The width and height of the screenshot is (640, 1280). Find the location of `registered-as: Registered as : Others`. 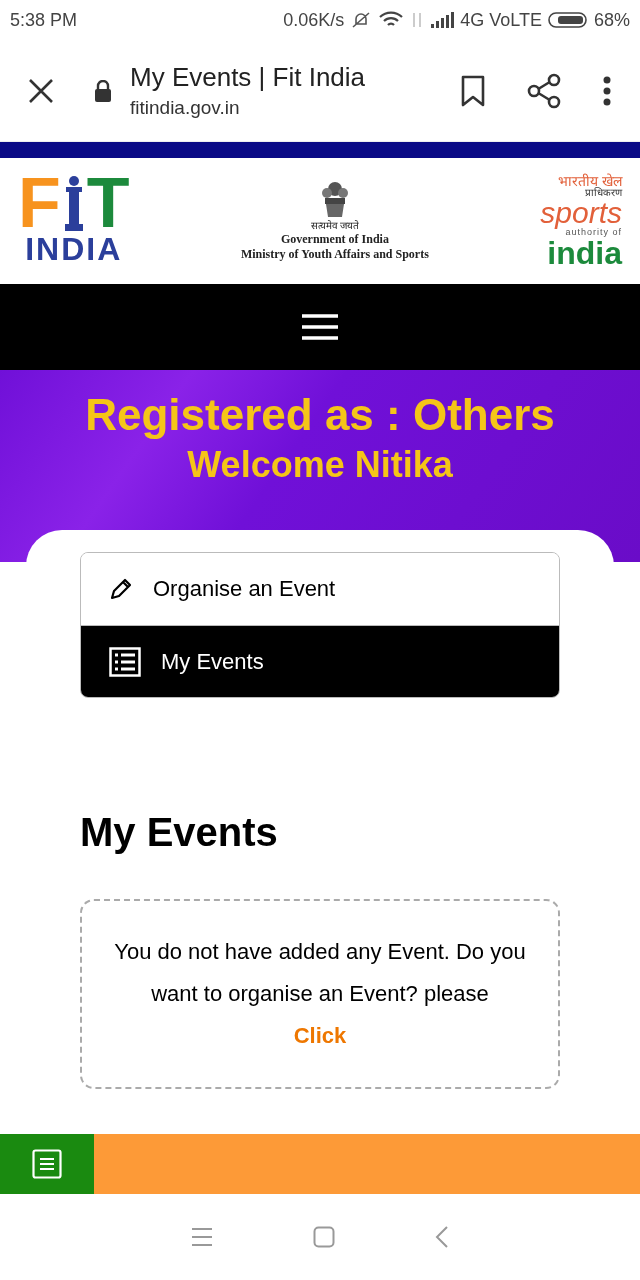

registered-as: Registered as : Others is located at coordinates (320, 415).